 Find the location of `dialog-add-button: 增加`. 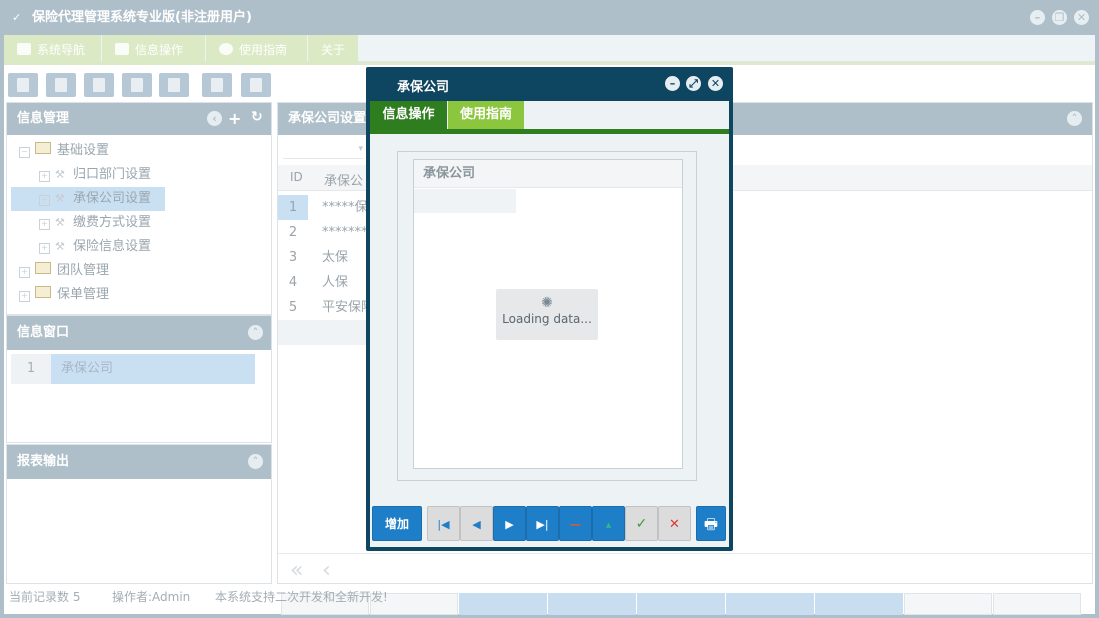

dialog-add-button: 增加 is located at coordinates (397, 523).